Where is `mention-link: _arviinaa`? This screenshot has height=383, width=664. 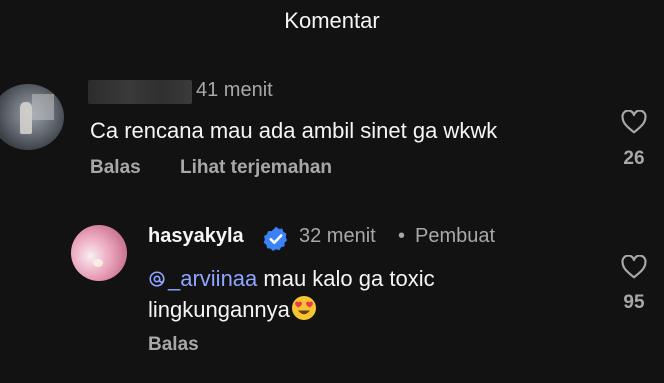
mention-link: _arviinaa is located at coordinates (202, 278).